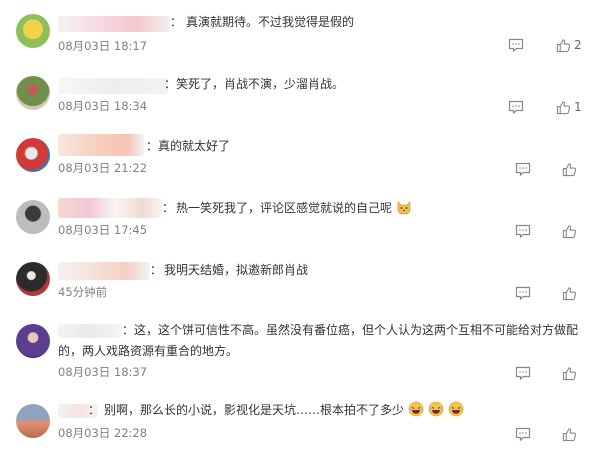 This screenshot has width=600, height=452. I want to click on comment-text: 真演就期待。不过我觉得是假的, so click(270, 22).